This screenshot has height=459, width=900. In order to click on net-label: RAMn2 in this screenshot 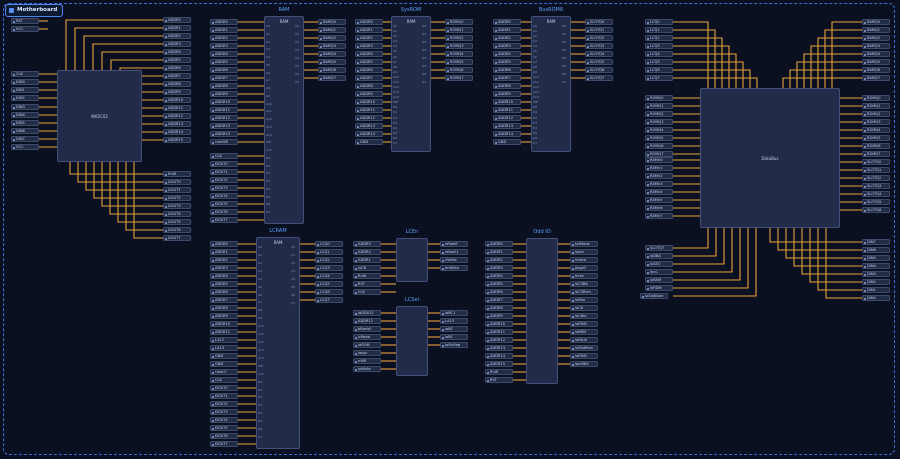, I will do `click(659, 176)`.